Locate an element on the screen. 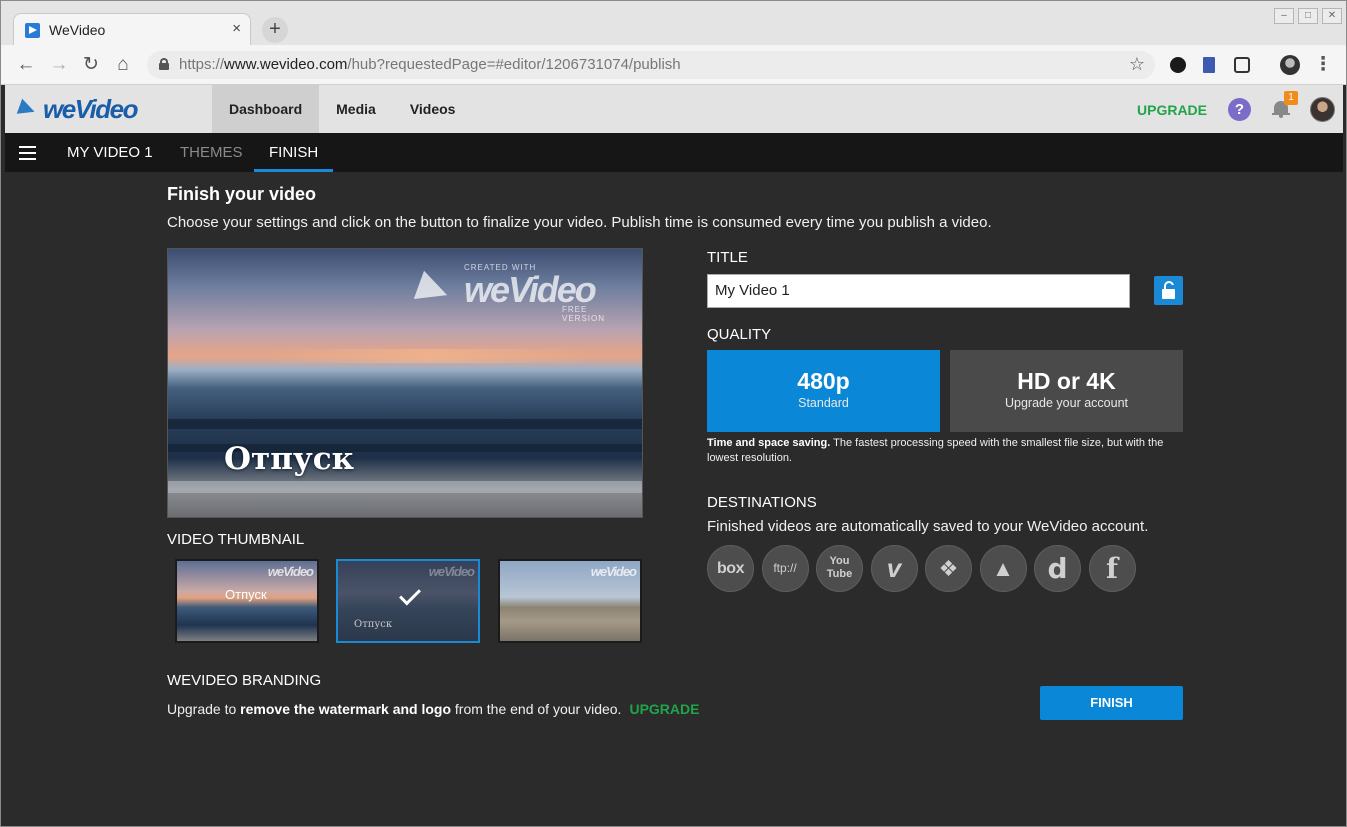 The image size is (1347, 827). profile-avatar-icon is located at coordinates (1290, 65).